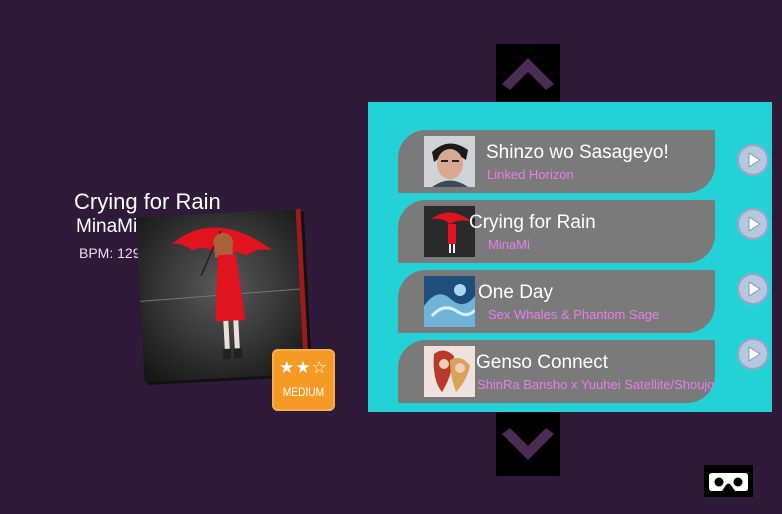 This screenshot has width=782, height=514. What do you see at coordinates (530, 174) in the screenshot?
I see `song-artist: Linked Horizon` at bounding box center [530, 174].